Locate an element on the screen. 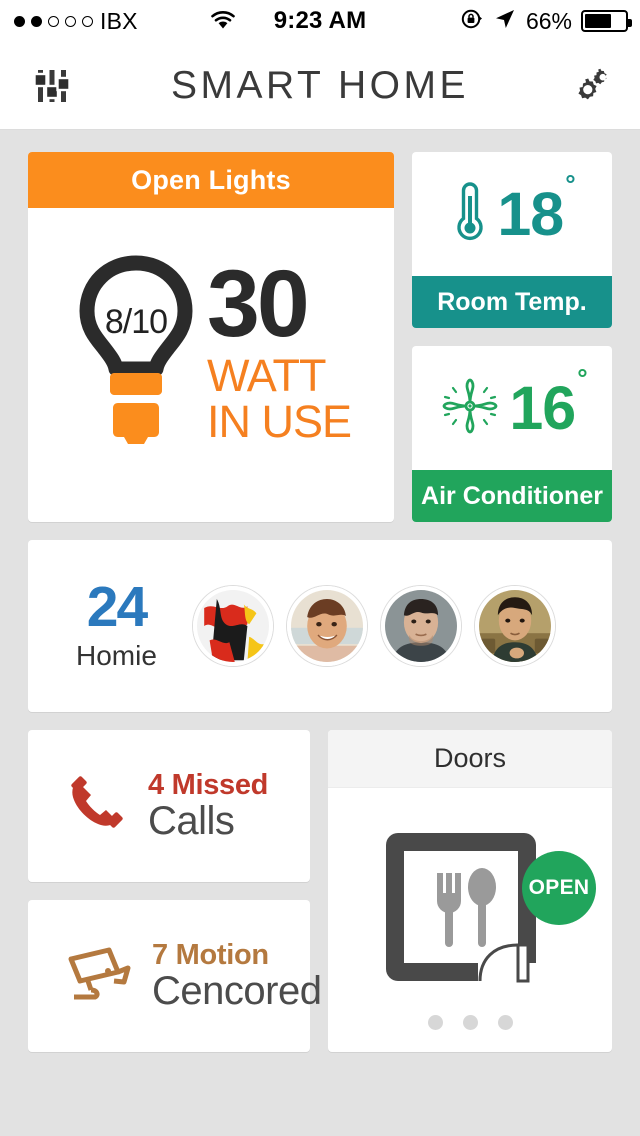  missed-calls-card: 4 Missed Calls is located at coordinates (169, 806).